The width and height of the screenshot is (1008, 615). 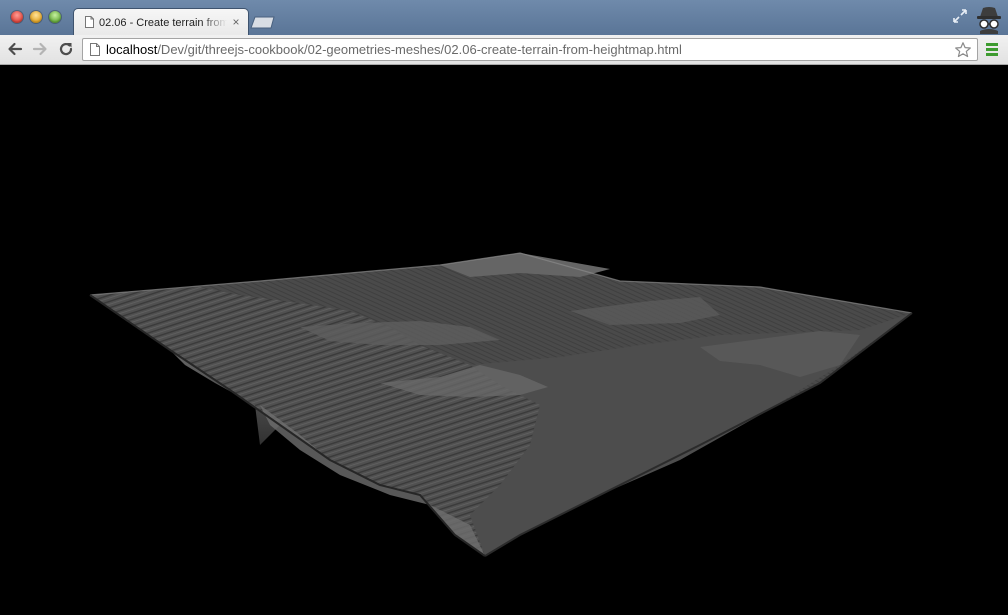 I want to click on hamburger-menu-icon, so click(x=992, y=49).